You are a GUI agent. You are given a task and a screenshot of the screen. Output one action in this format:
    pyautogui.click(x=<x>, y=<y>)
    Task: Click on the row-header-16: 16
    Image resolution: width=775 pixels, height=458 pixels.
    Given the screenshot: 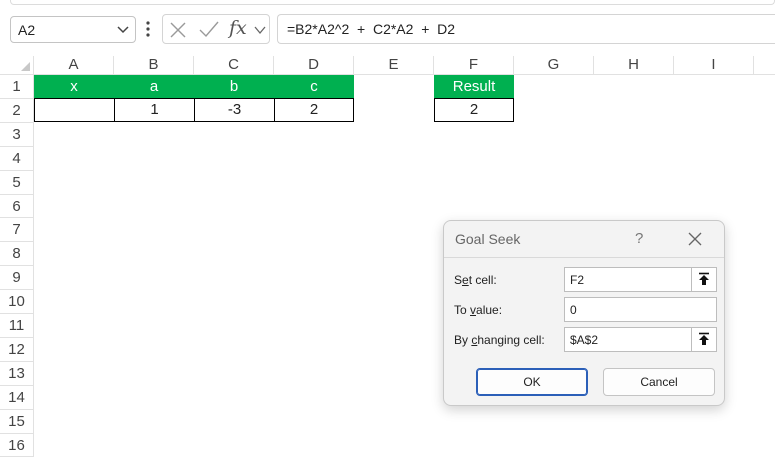 What is the action you would take?
    pyautogui.click(x=17, y=445)
    